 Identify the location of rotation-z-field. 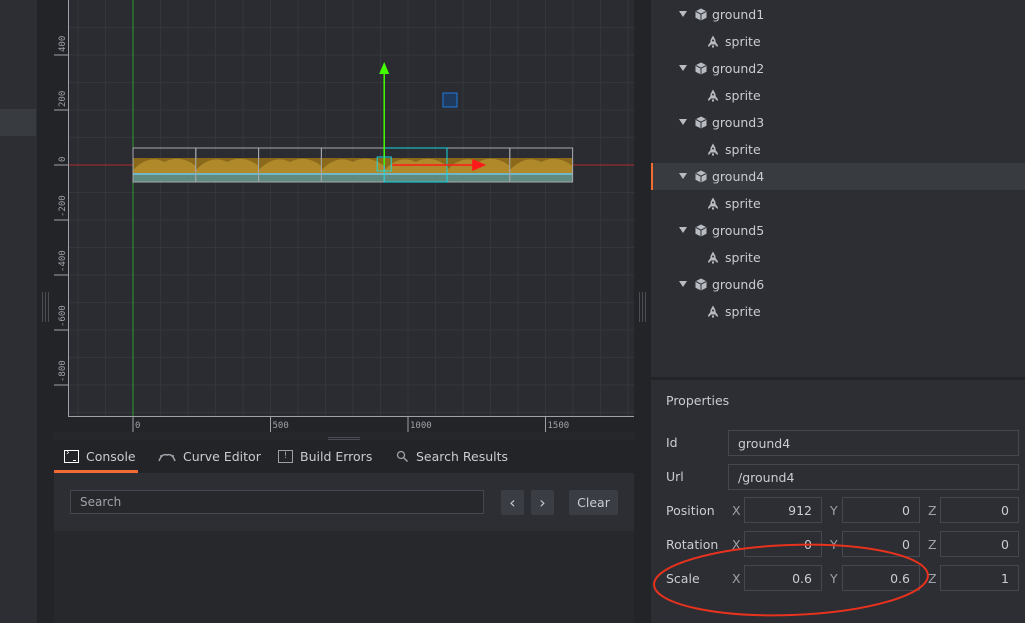
(979, 544).